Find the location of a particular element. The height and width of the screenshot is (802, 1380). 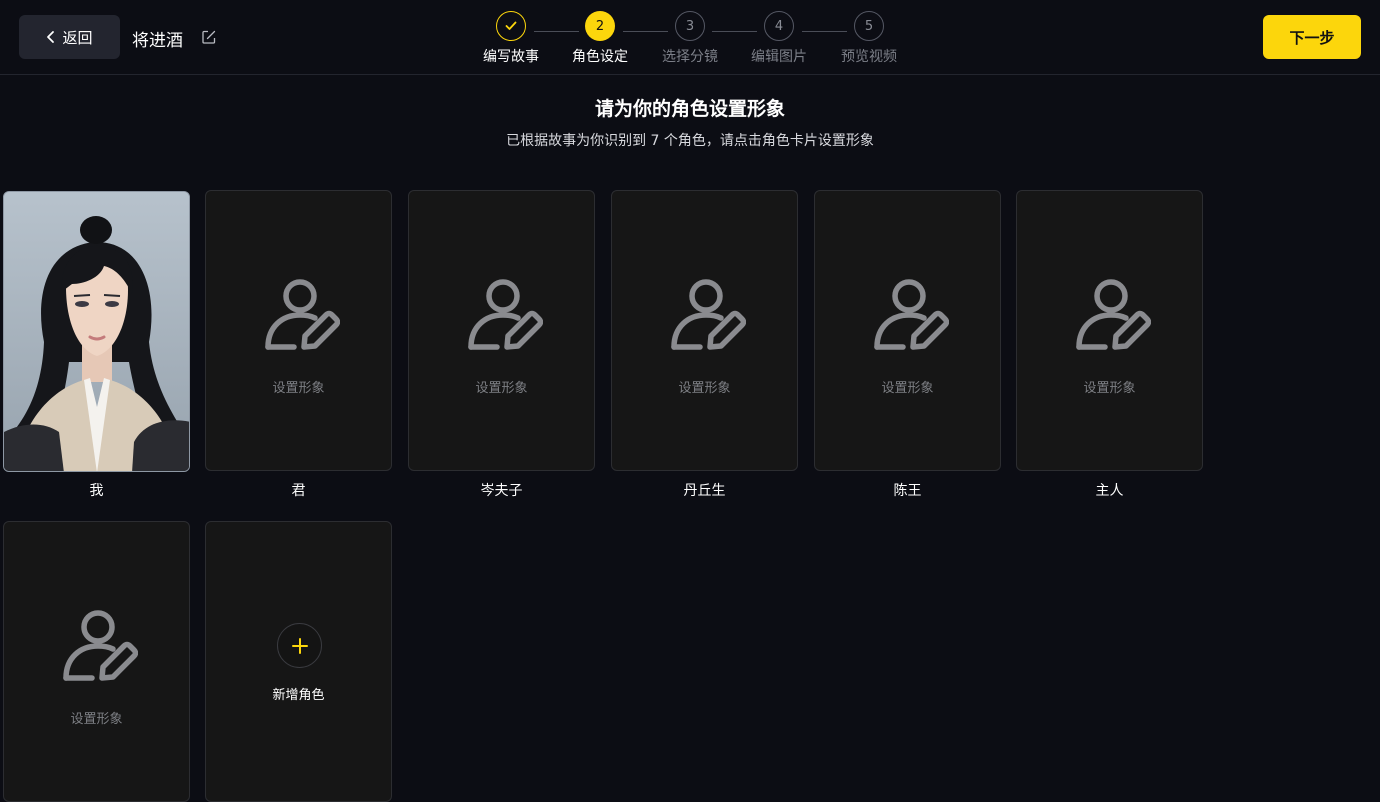

edit-icon is located at coordinates (209, 37).